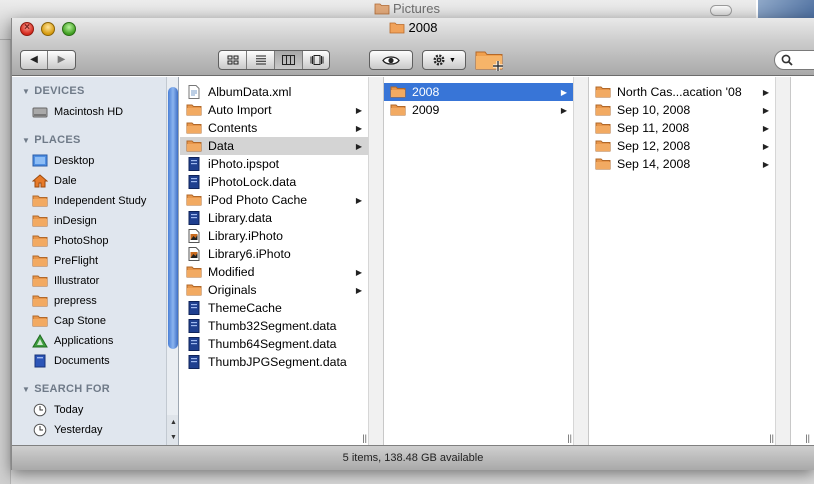 This screenshot has height=484, width=814. Describe the element at coordinates (102, 261) in the screenshot. I see `sidebar-item-preflight: PreFlight` at that location.